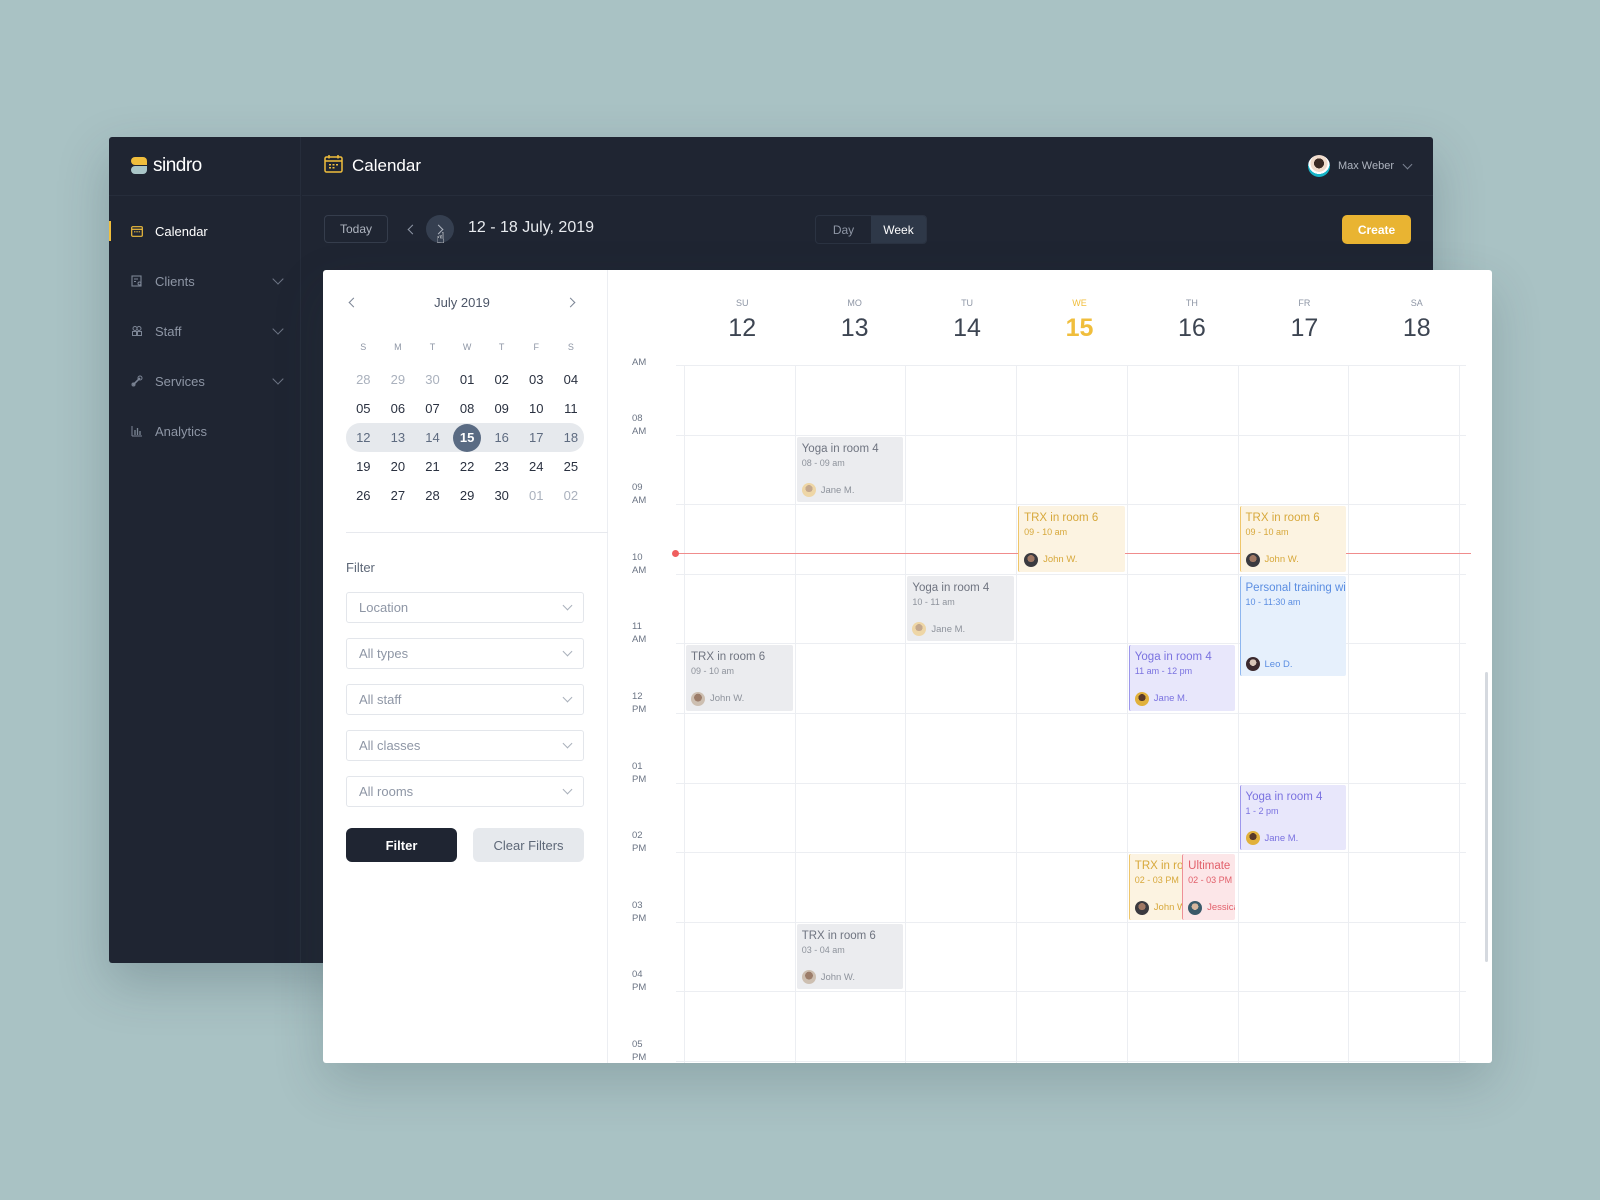  Describe the element at coordinates (536, 409) in the screenshot. I see `mini-calendar-day: 10` at that location.